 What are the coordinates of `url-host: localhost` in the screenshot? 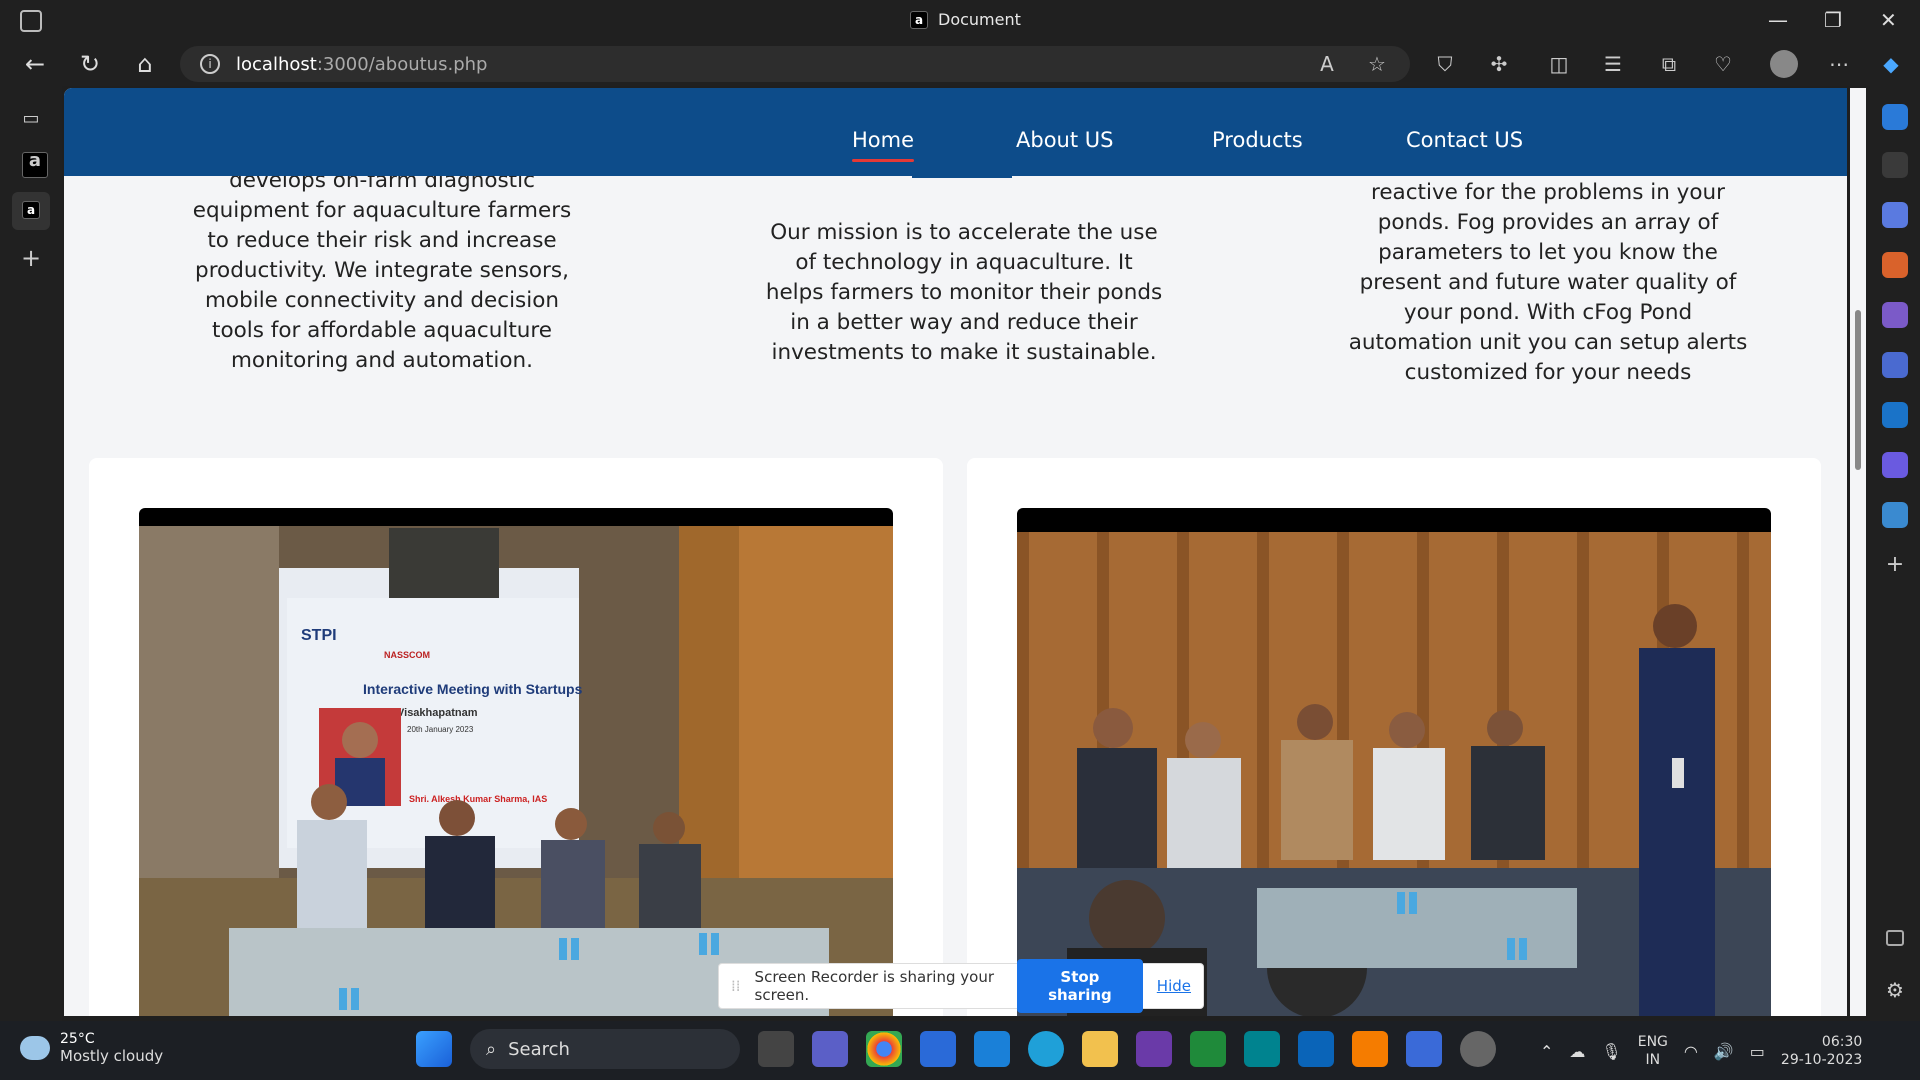 It's located at (276, 64).